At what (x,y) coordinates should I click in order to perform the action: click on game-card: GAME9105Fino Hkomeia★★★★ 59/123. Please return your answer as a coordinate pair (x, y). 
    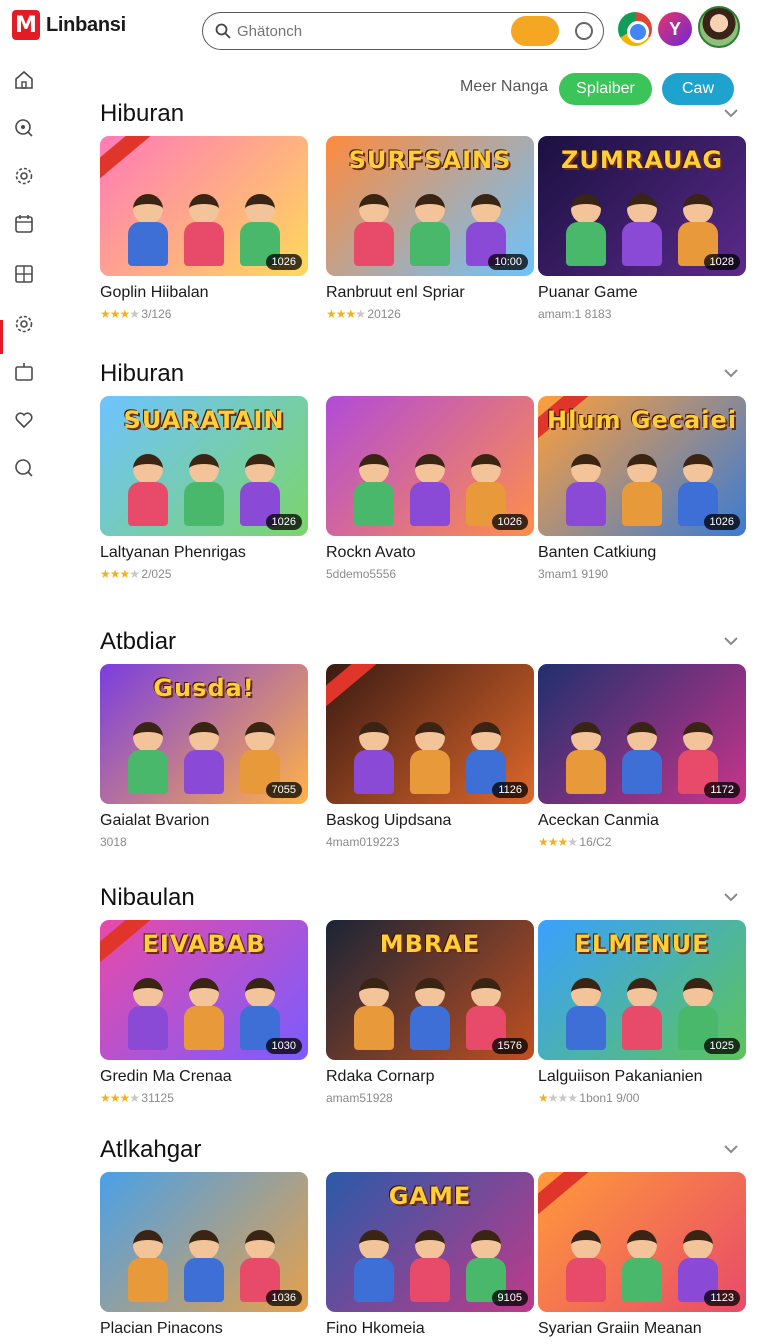
    Looking at the image, I should click on (430, 1258).